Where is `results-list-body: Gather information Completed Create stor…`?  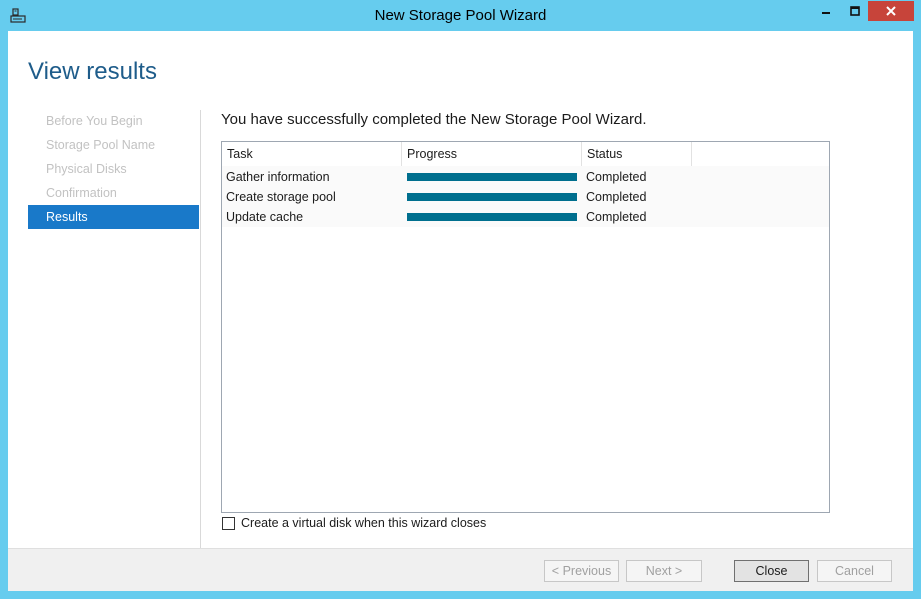 results-list-body: Gather information Completed Create stor… is located at coordinates (525, 196).